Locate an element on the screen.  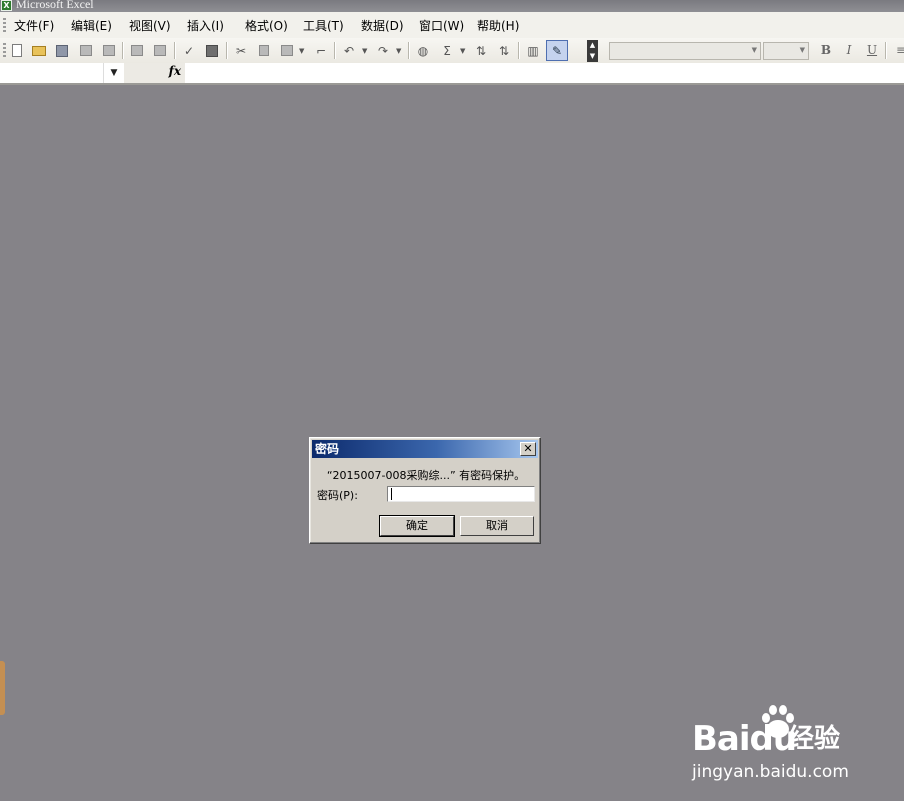
print-icon is located at coordinates (137, 50).